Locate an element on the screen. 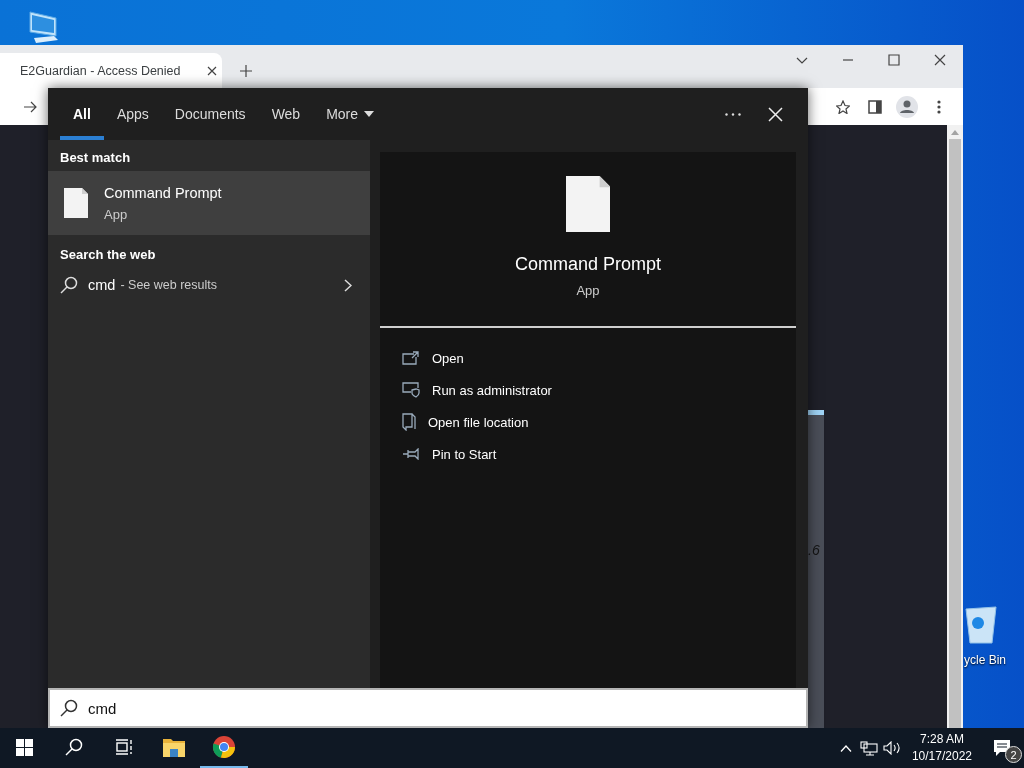 The image size is (1024, 768). caret-icon is located at coordinates (369, 114).